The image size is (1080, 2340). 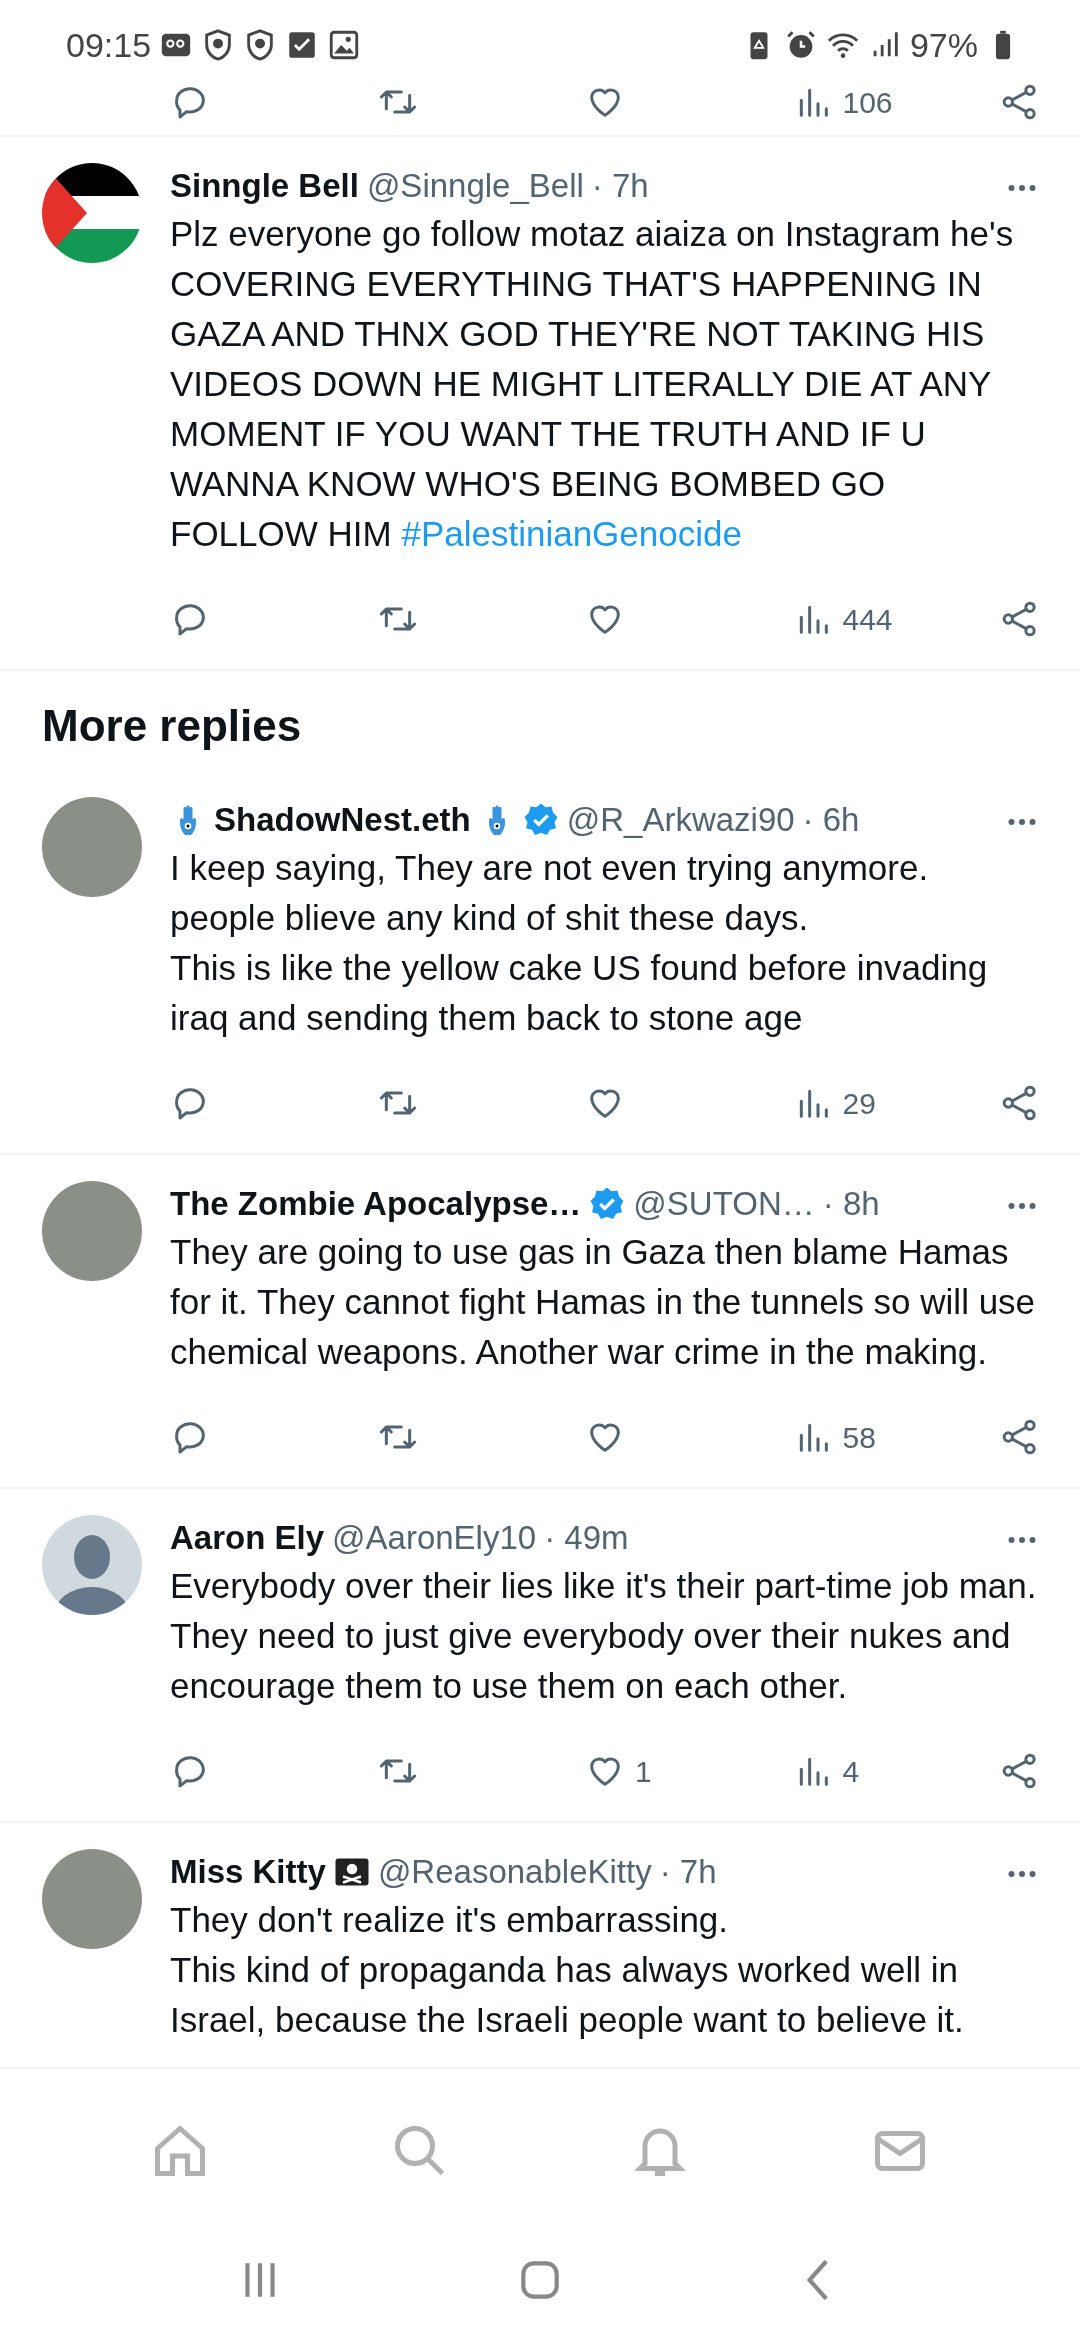 I want to click on views-button: 29, so click(x=847, y=1103).